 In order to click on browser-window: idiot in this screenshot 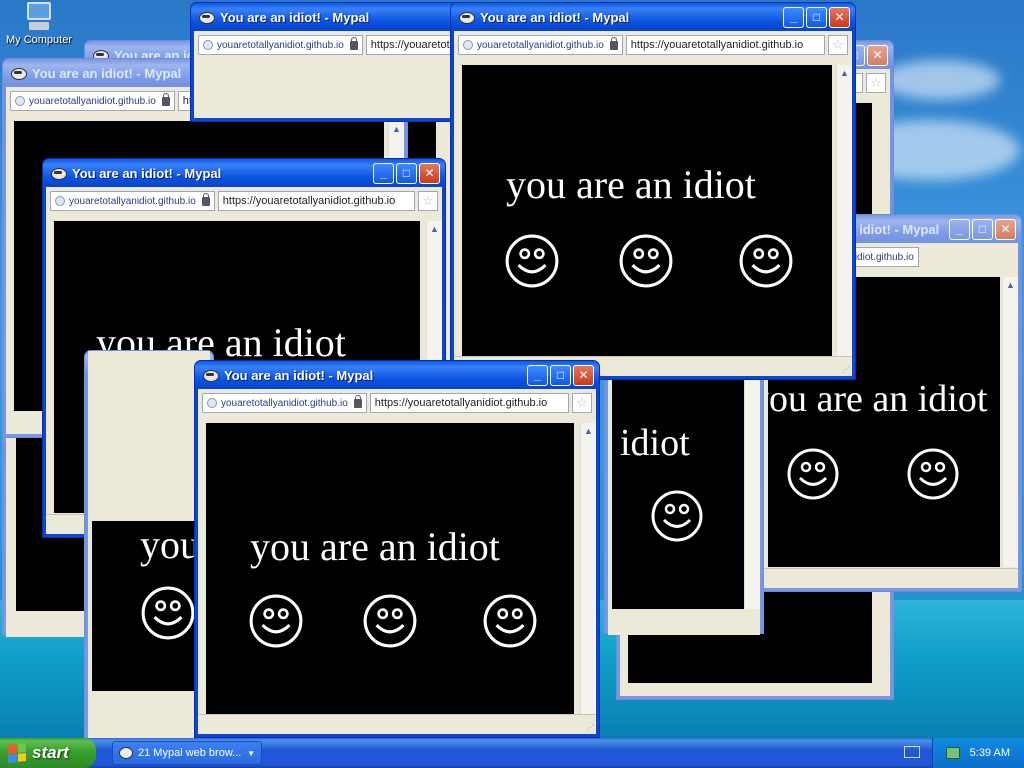, I will do `click(684, 492)`.